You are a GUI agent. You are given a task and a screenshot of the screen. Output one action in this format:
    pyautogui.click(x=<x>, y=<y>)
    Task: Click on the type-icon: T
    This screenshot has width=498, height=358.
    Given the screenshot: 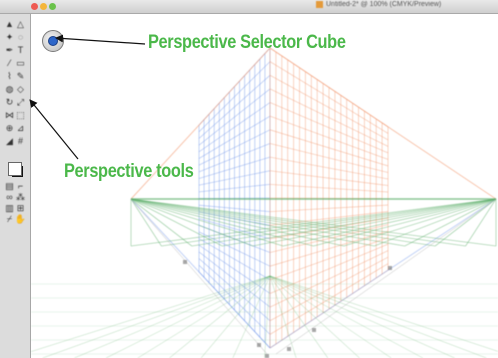 What is the action you would take?
    pyautogui.click(x=20, y=50)
    